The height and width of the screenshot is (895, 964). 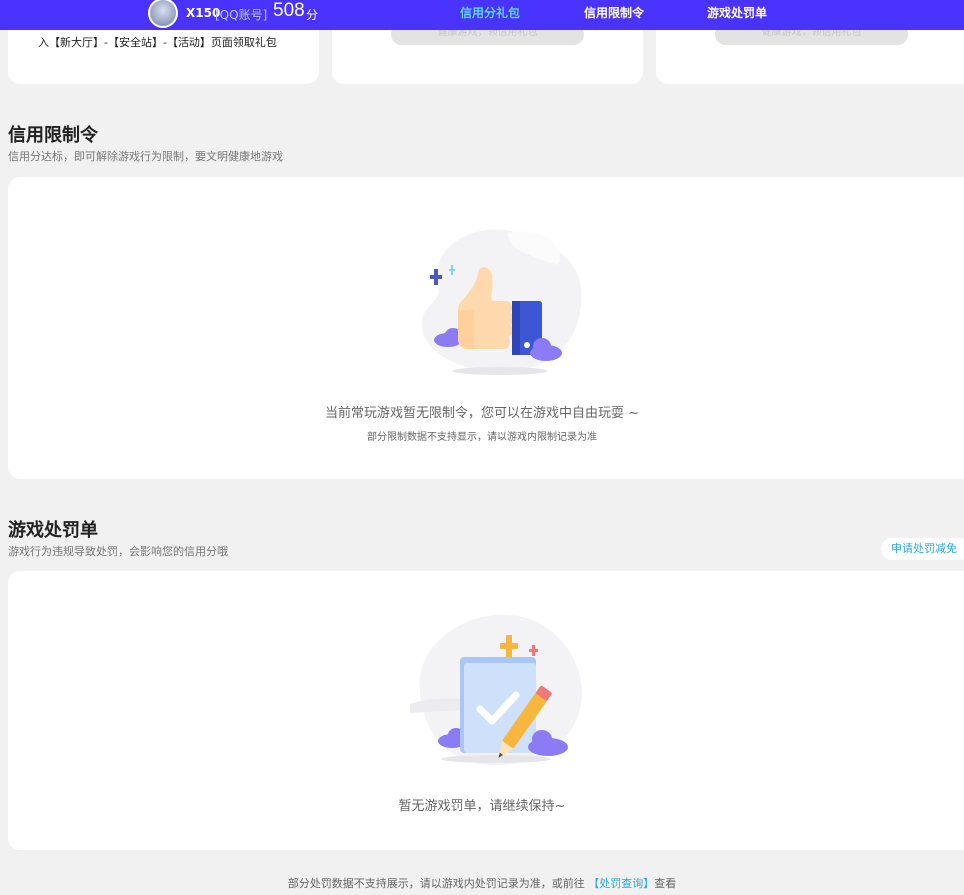 I want to click on tab-game-penalty: 游戏处罚单, so click(x=737, y=12).